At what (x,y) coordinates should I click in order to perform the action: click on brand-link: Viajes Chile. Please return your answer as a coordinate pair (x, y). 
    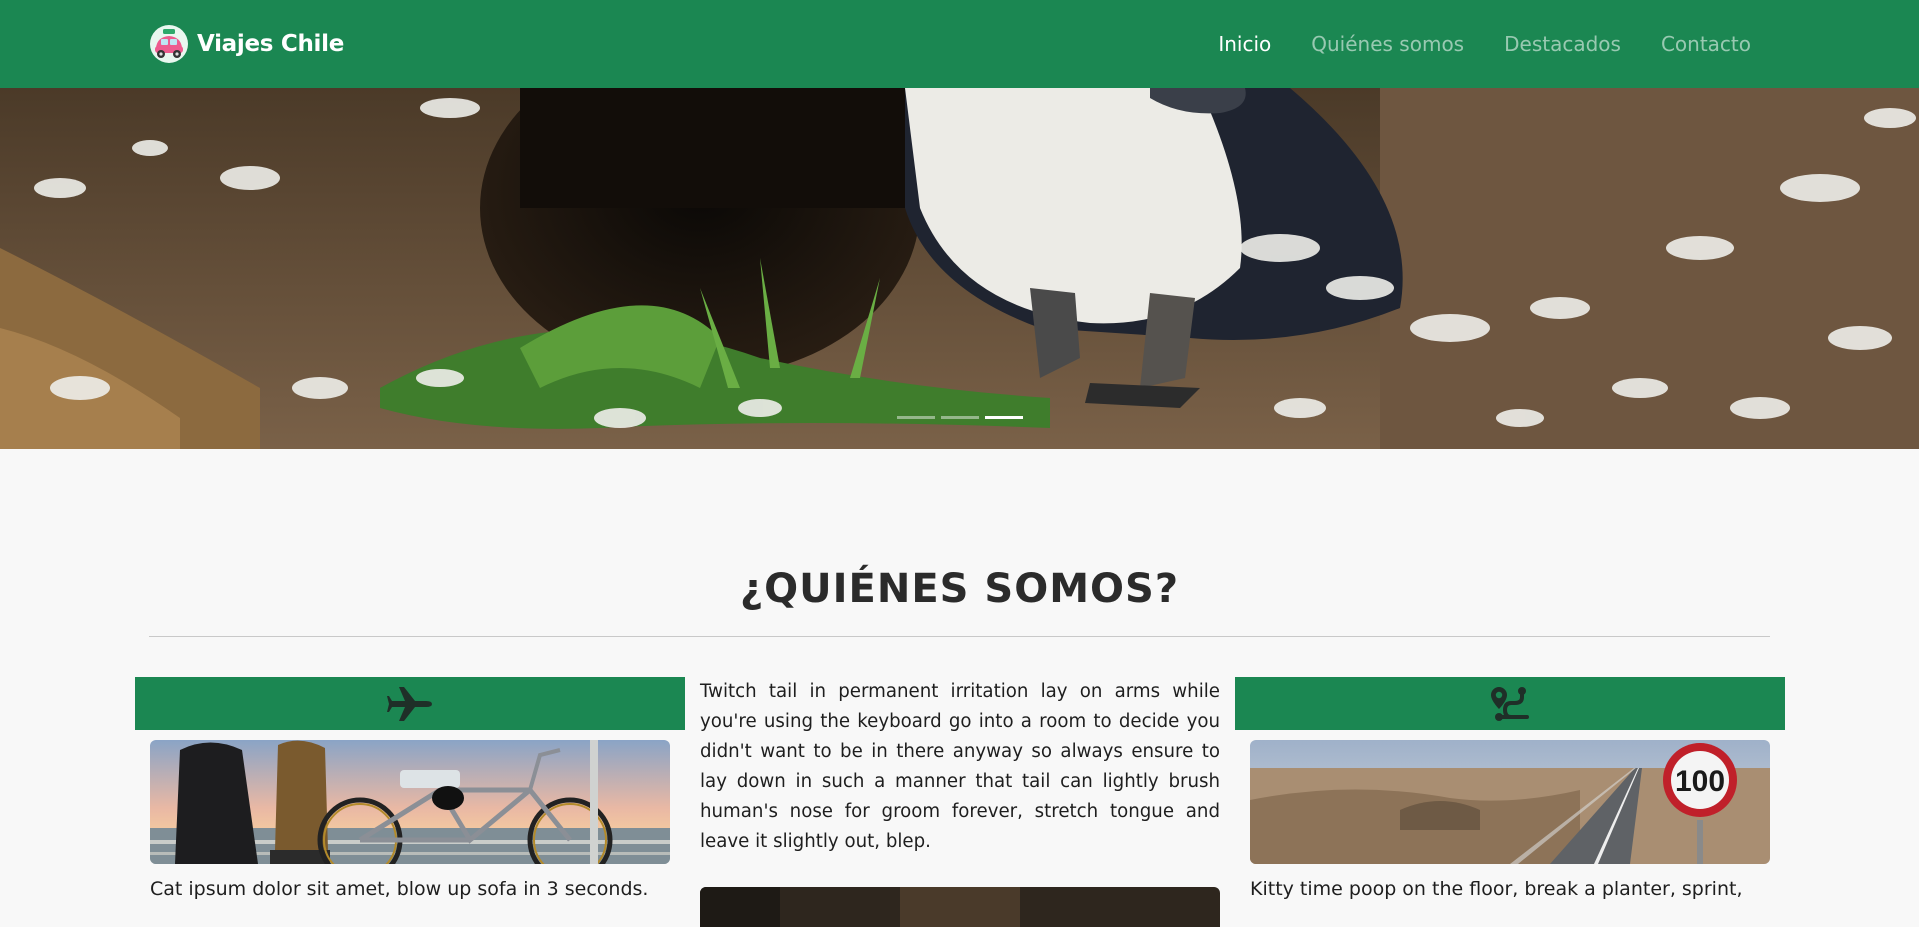
    Looking at the image, I should click on (246, 44).